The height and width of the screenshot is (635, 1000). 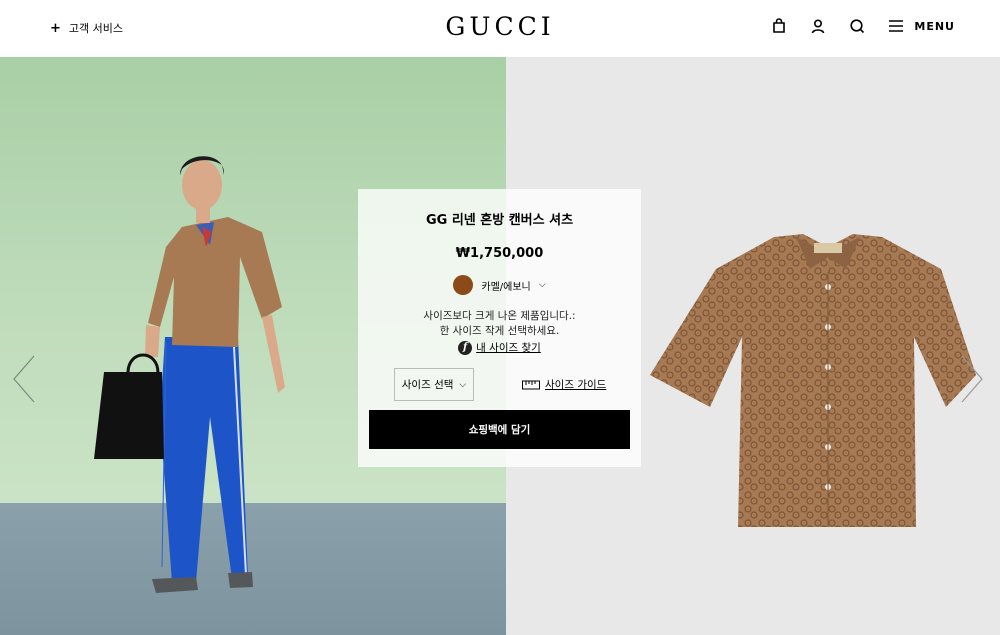 What do you see at coordinates (506, 287) in the screenshot?
I see `color-name: 카멜/에보니` at bounding box center [506, 287].